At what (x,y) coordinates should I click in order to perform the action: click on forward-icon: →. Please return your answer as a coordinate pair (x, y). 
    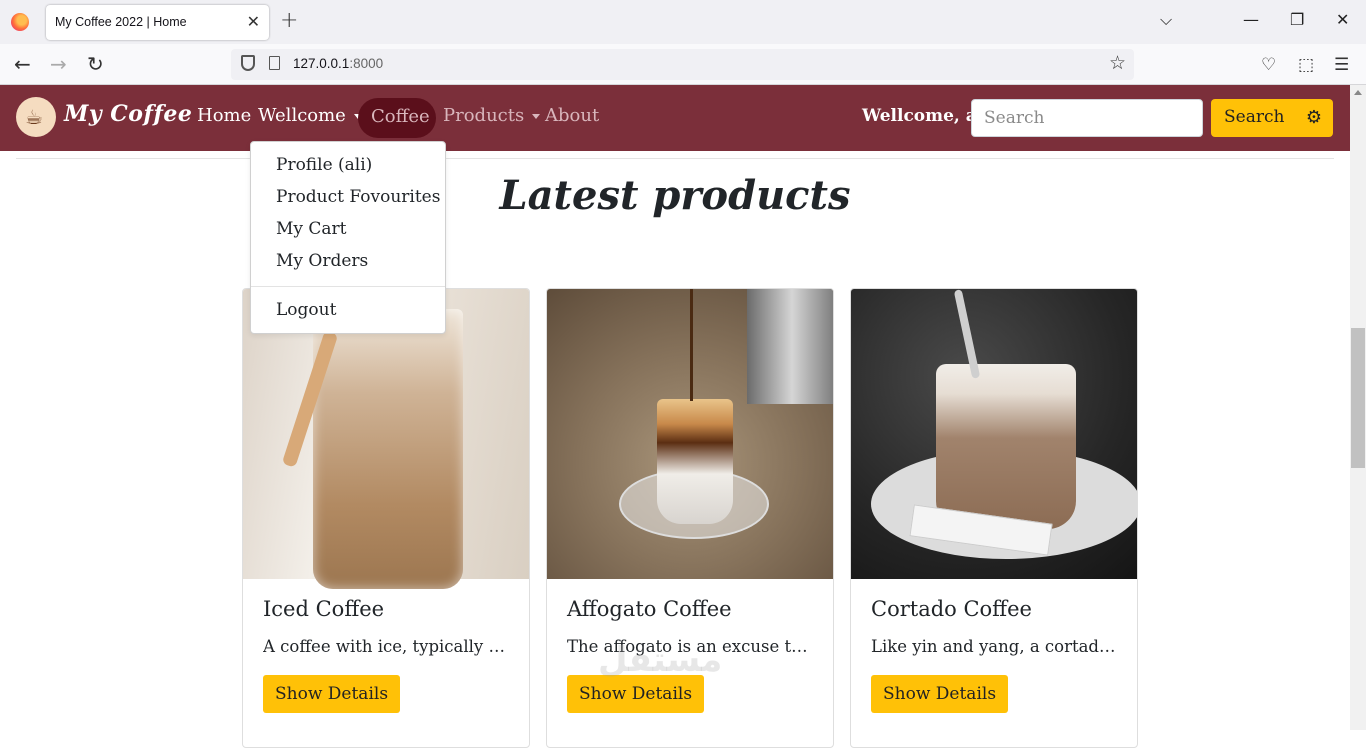
    Looking at the image, I should click on (58, 64).